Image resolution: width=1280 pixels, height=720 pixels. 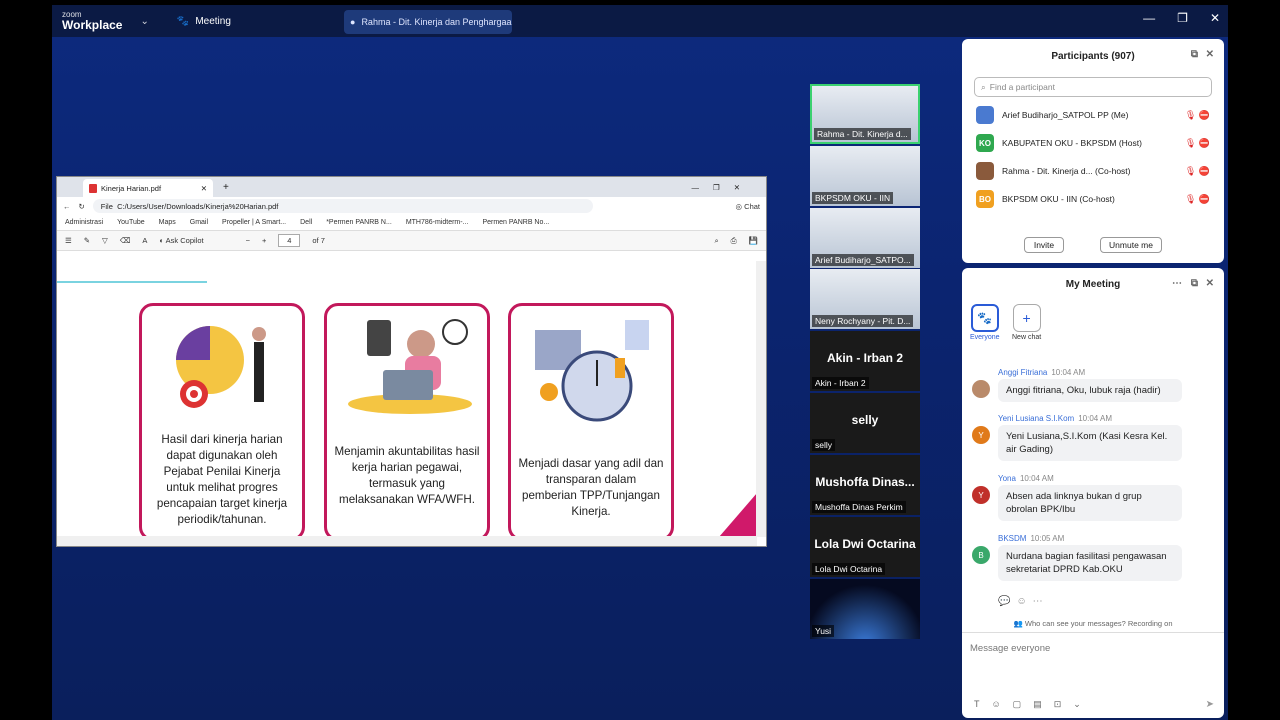 I want to click on bookmark-item: Maps, so click(x=167, y=222).